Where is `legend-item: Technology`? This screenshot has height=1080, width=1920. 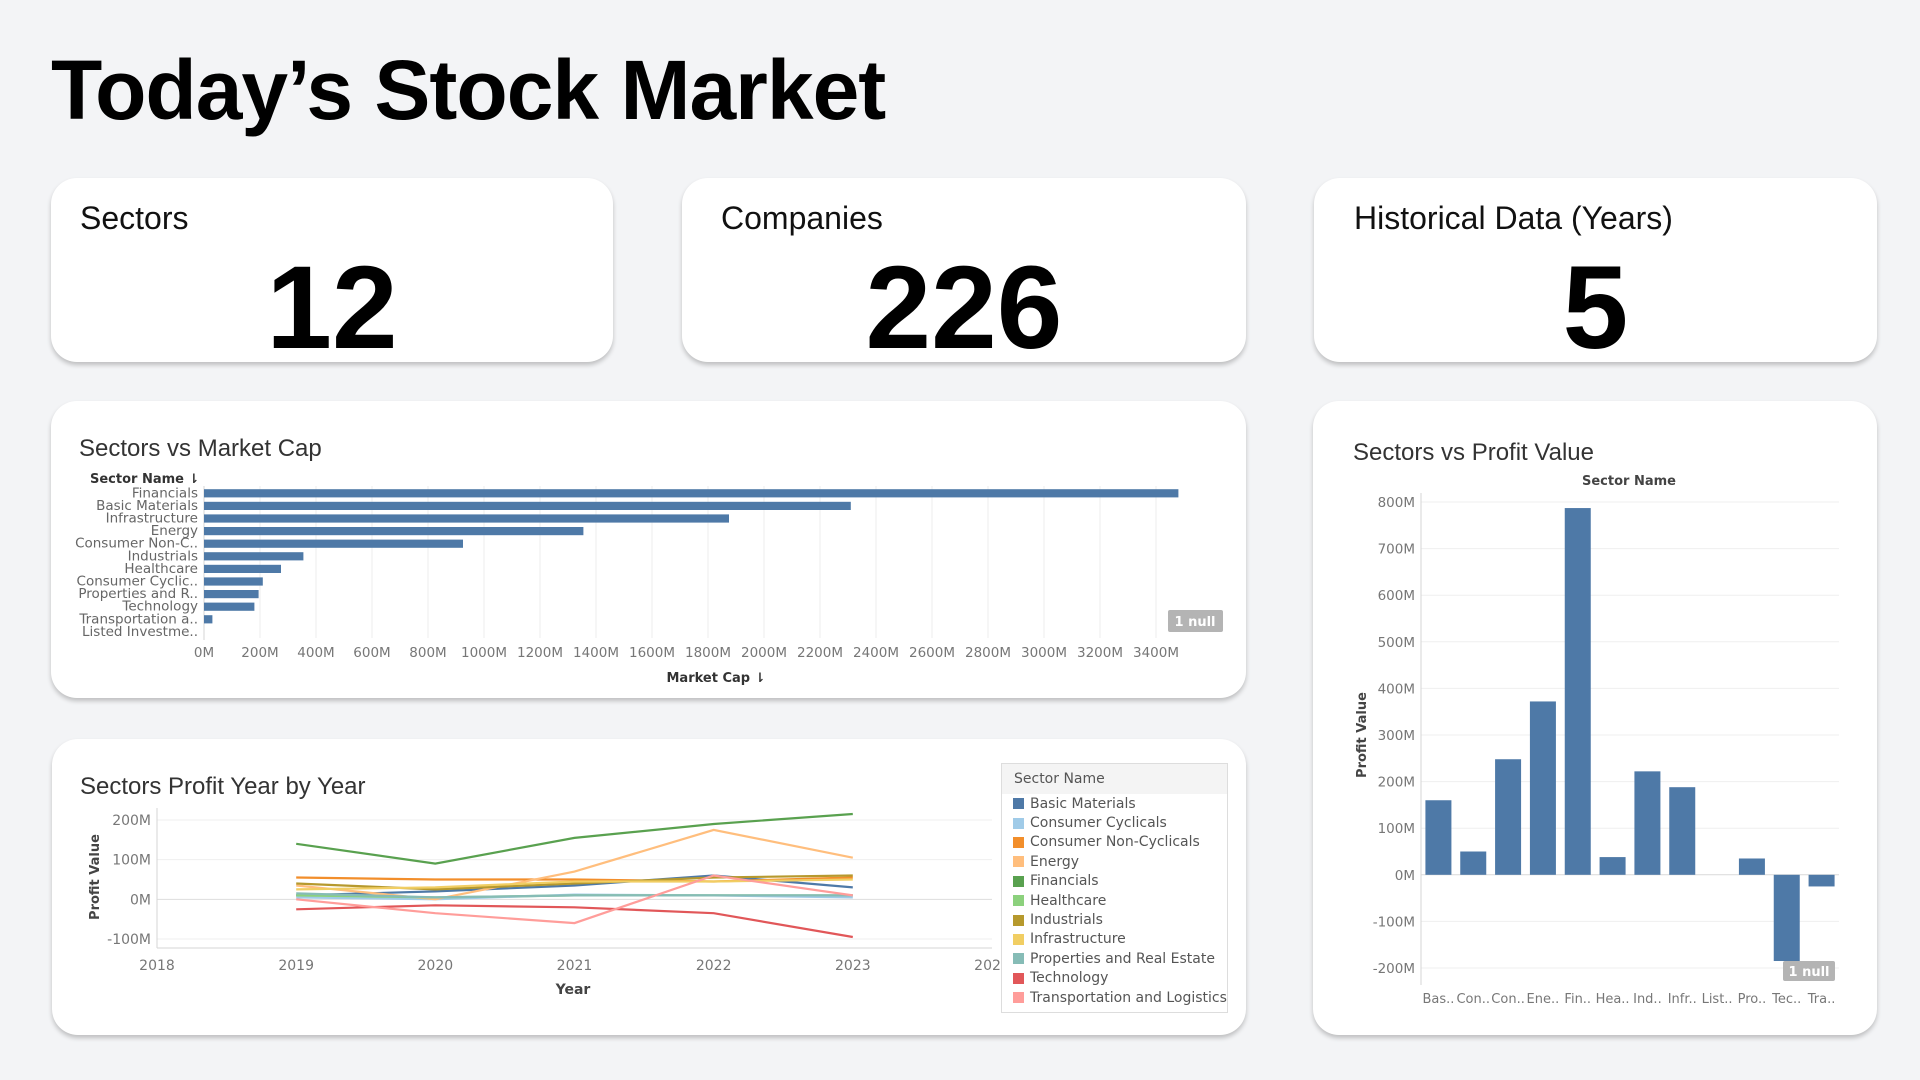
legend-item: Technology is located at coordinates (1114, 978).